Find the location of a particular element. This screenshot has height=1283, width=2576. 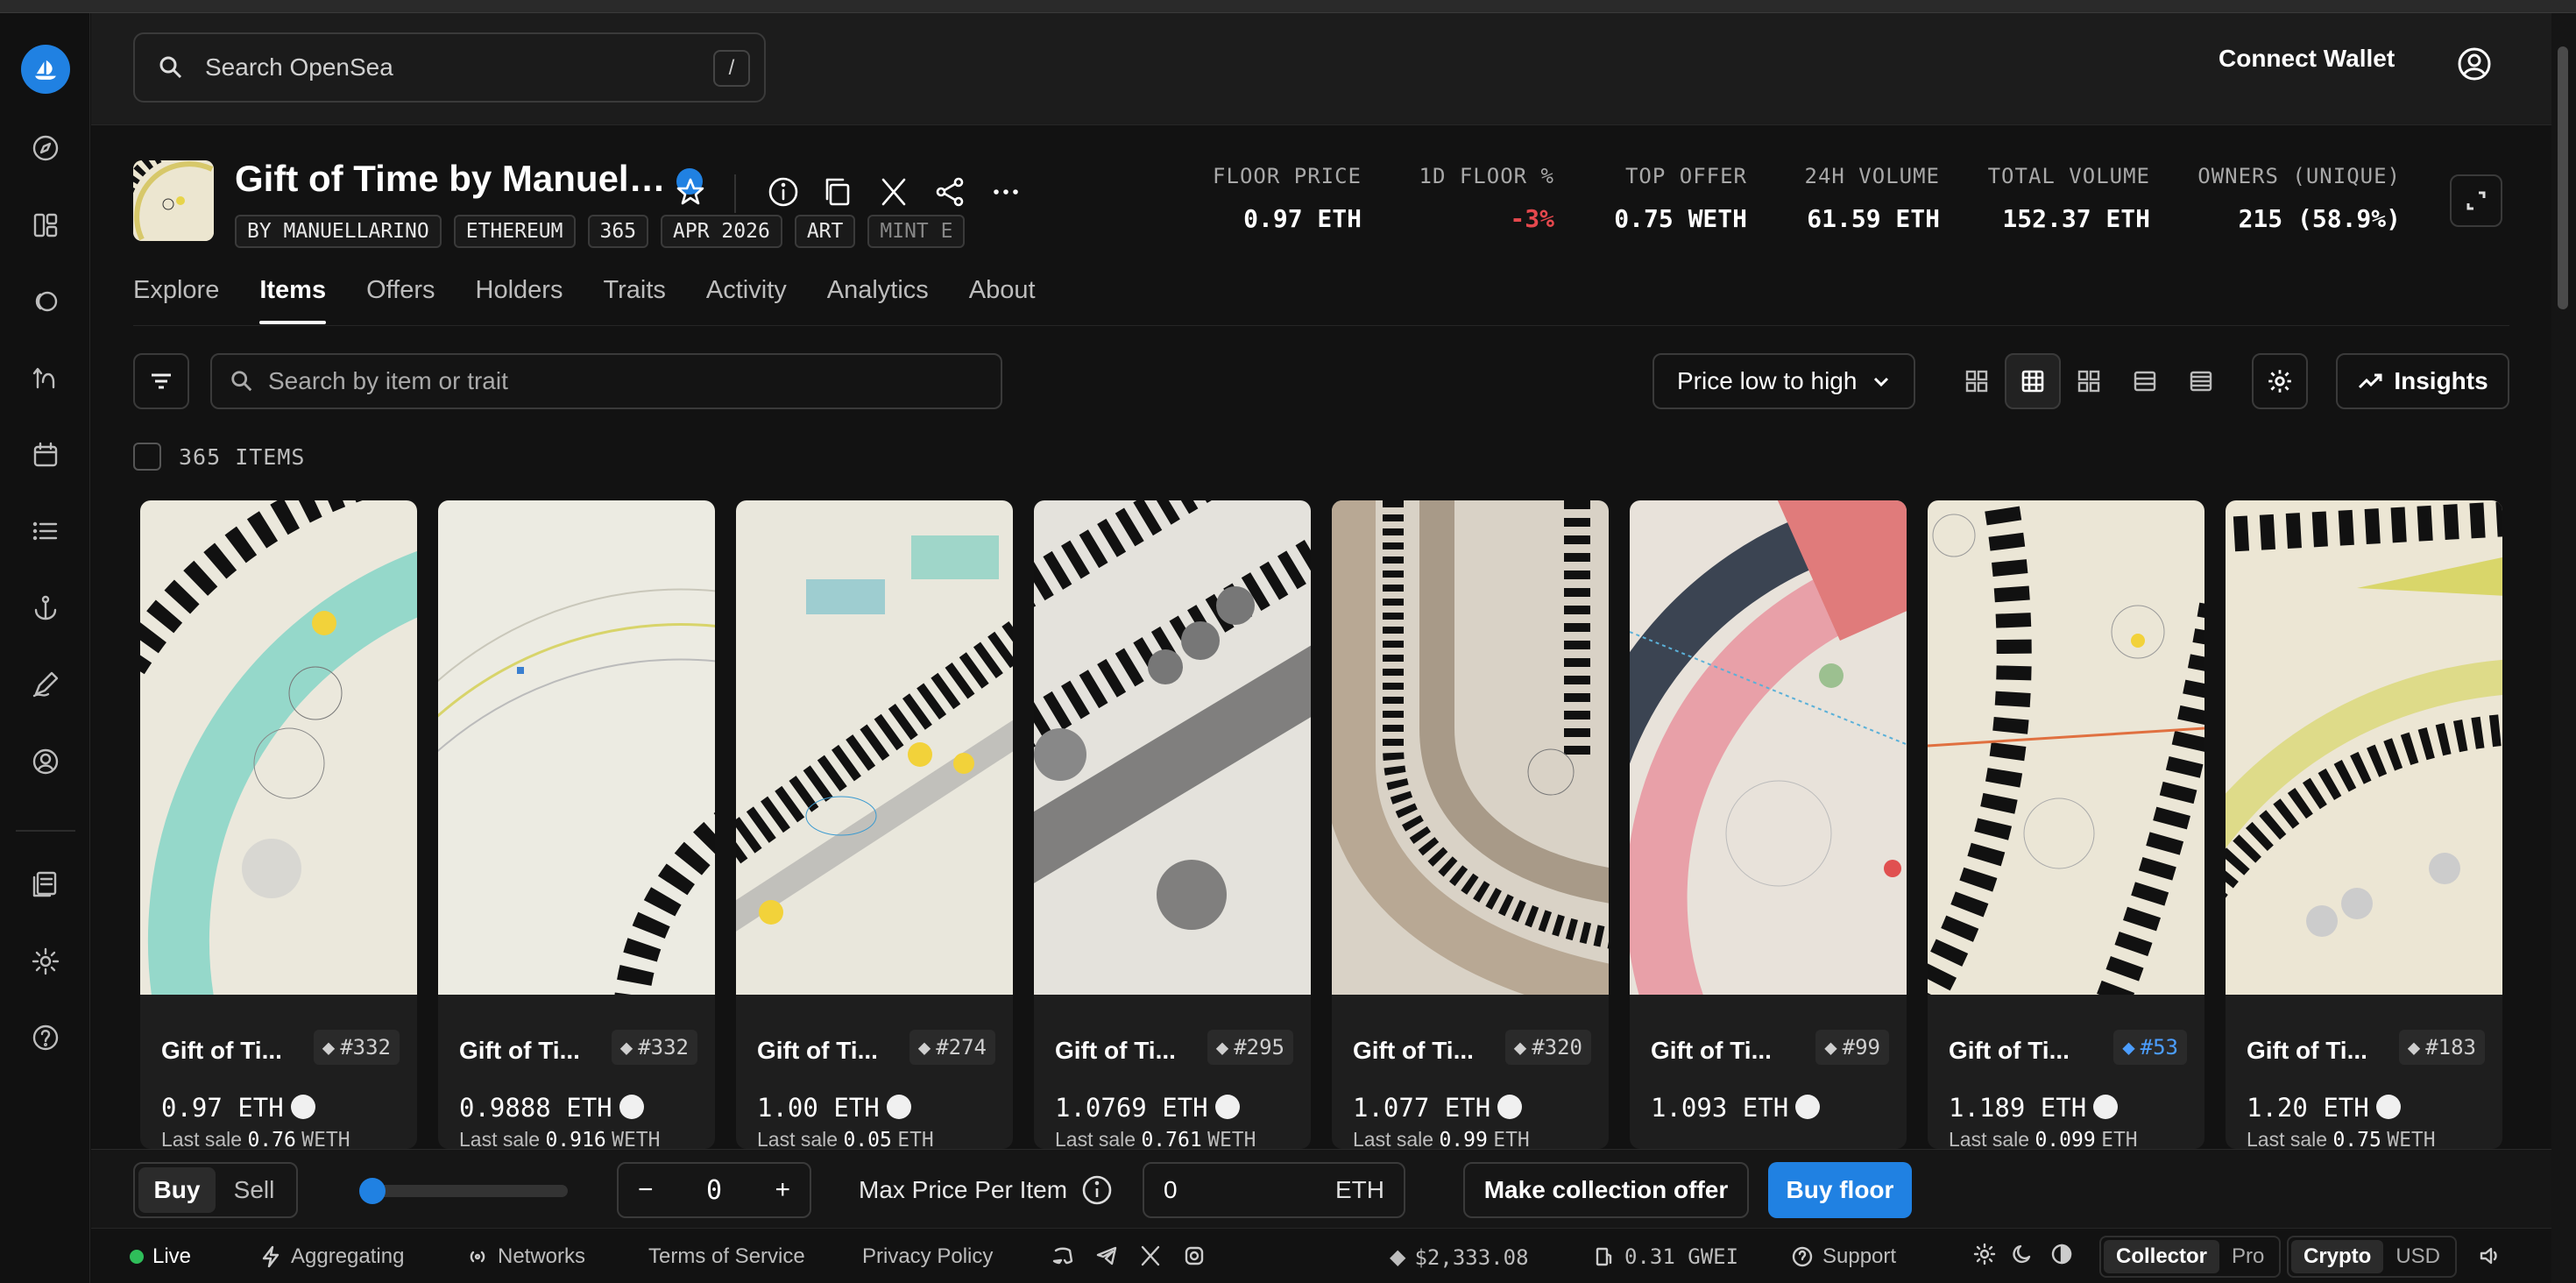

collections-icon is located at coordinates (45, 301).